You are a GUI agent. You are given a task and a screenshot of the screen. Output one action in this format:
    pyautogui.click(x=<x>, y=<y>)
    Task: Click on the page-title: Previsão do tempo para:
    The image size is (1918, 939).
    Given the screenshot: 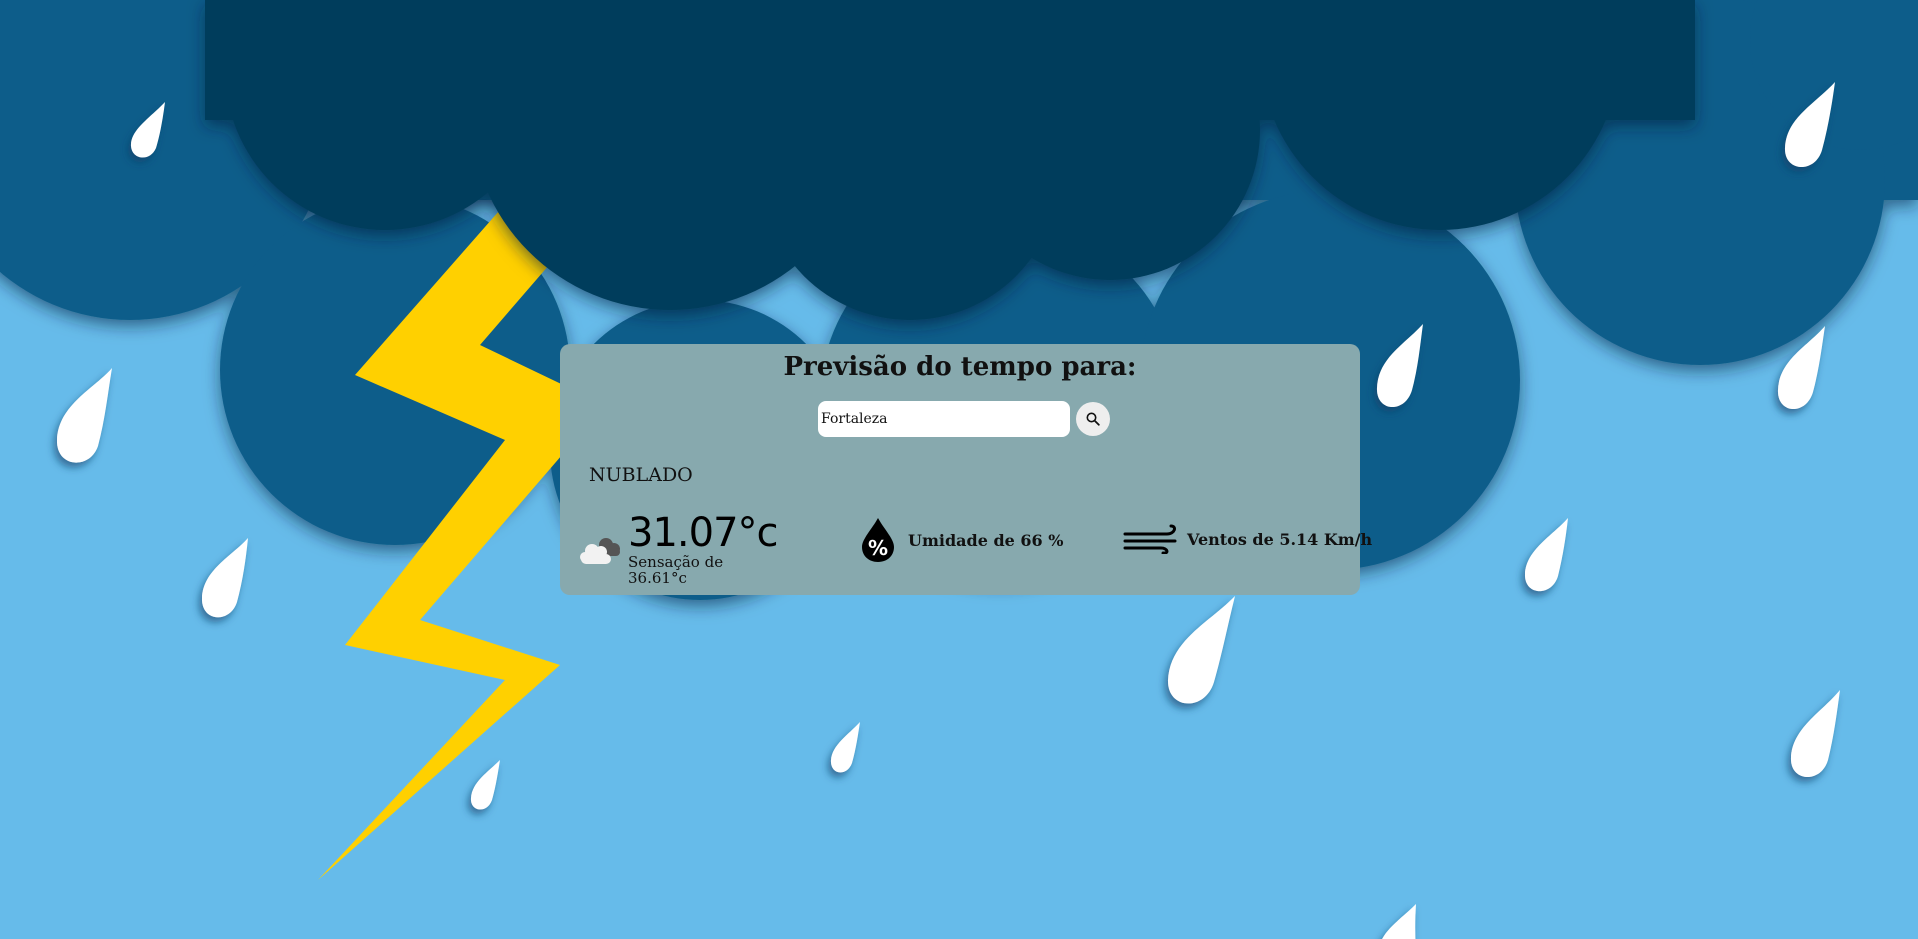 What is the action you would take?
    pyautogui.click(x=960, y=367)
    